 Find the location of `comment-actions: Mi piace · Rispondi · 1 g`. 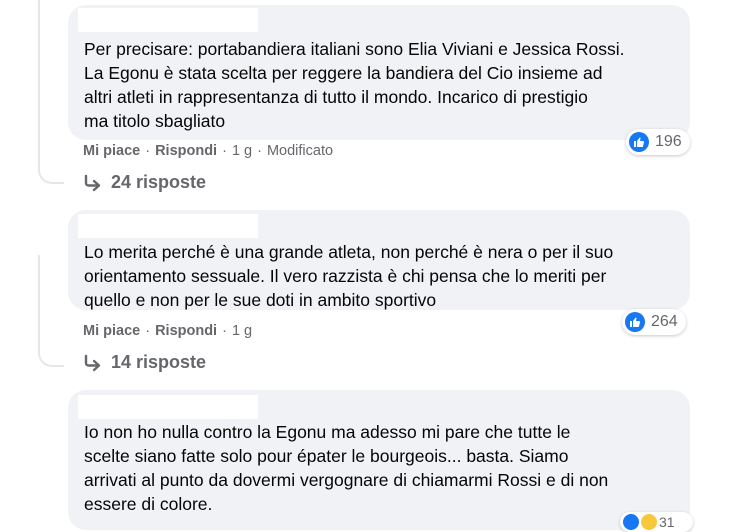

comment-actions: Mi piace · Rispondi · 1 g is located at coordinates (167, 331).